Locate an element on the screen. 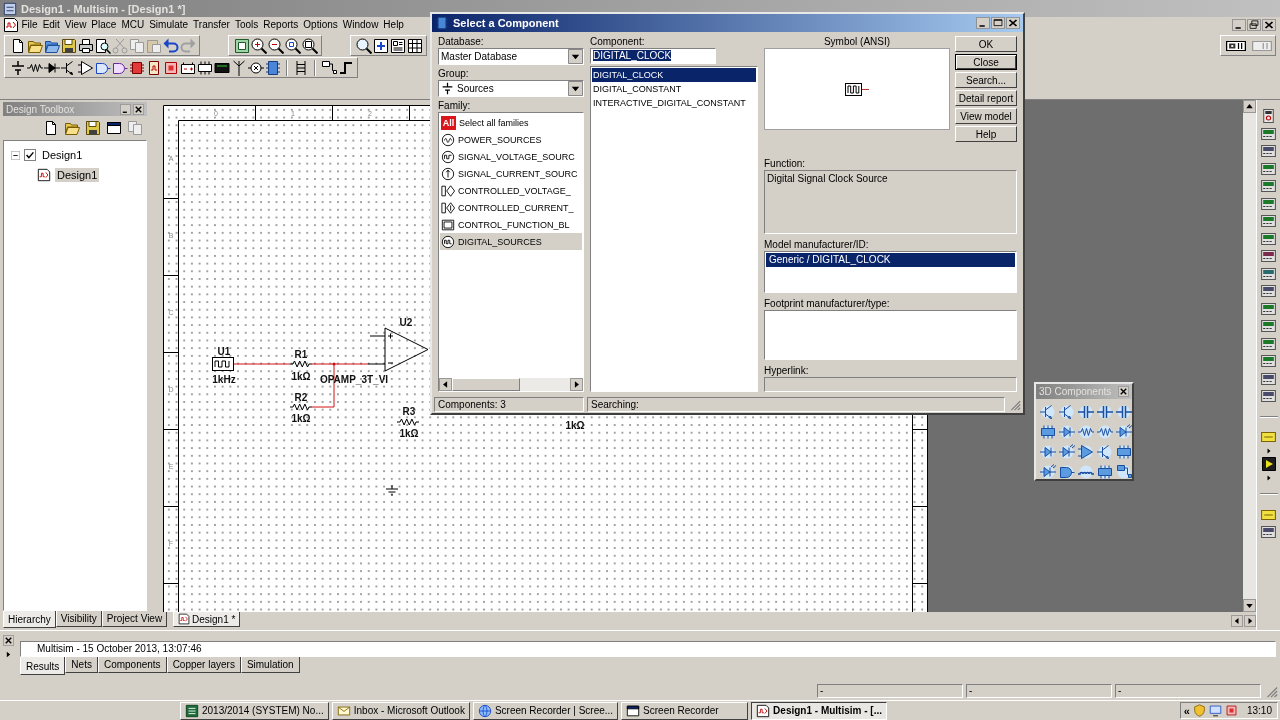 This screenshot has height=720, width=1280. open-folder-icon is located at coordinates (72, 128).